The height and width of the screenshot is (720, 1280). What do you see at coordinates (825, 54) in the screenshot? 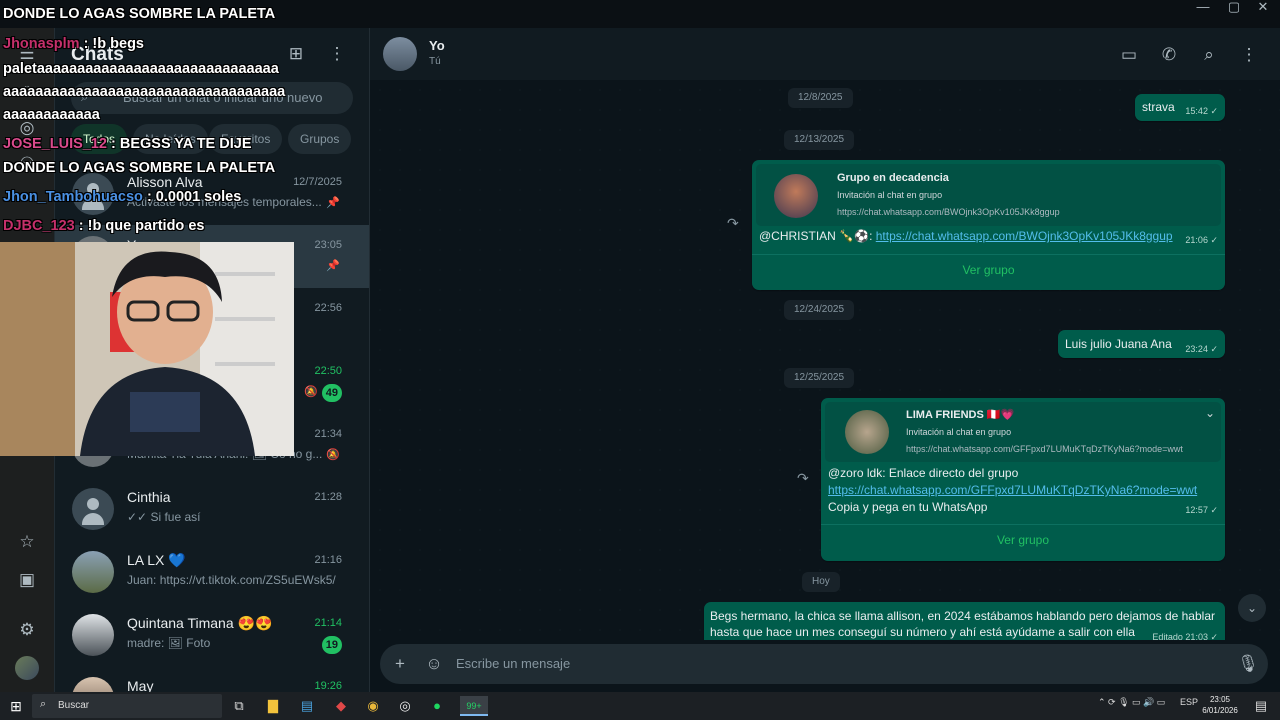
I see `conversation-header: Yo Tú ▭ ✆ ⌕ ⋮` at bounding box center [825, 54].